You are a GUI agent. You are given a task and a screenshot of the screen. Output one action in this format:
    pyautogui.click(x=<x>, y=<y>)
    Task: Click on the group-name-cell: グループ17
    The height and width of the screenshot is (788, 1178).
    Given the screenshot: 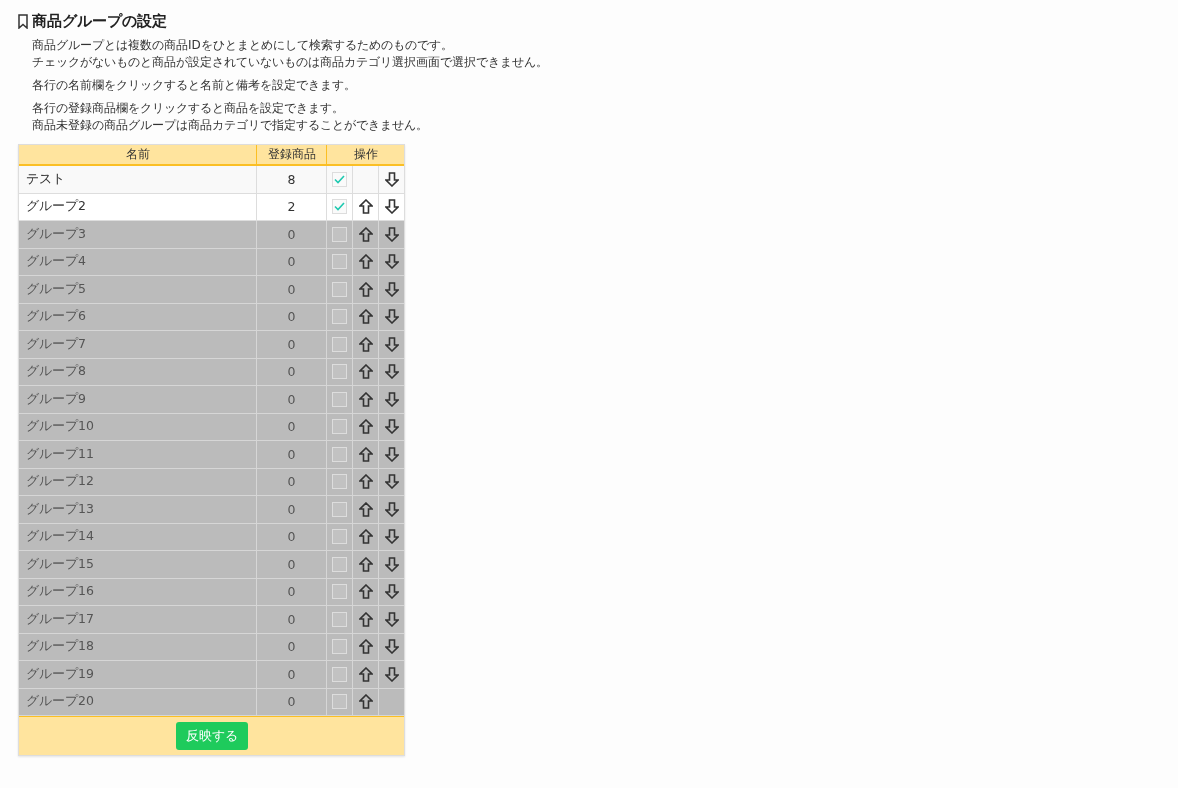 What is the action you would take?
    pyautogui.click(x=138, y=620)
    